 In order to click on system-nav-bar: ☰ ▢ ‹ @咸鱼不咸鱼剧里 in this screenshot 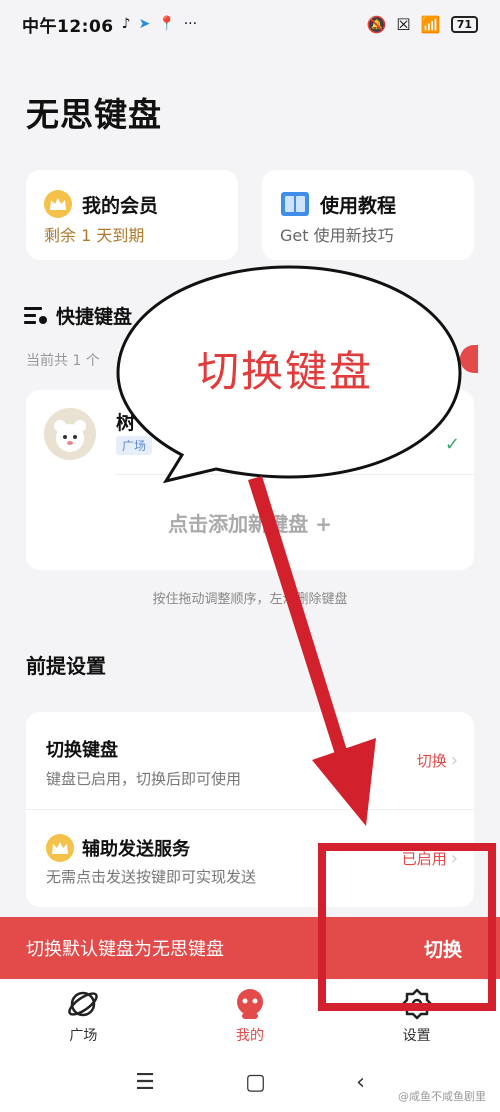, I will do `click(250, 1082)`.